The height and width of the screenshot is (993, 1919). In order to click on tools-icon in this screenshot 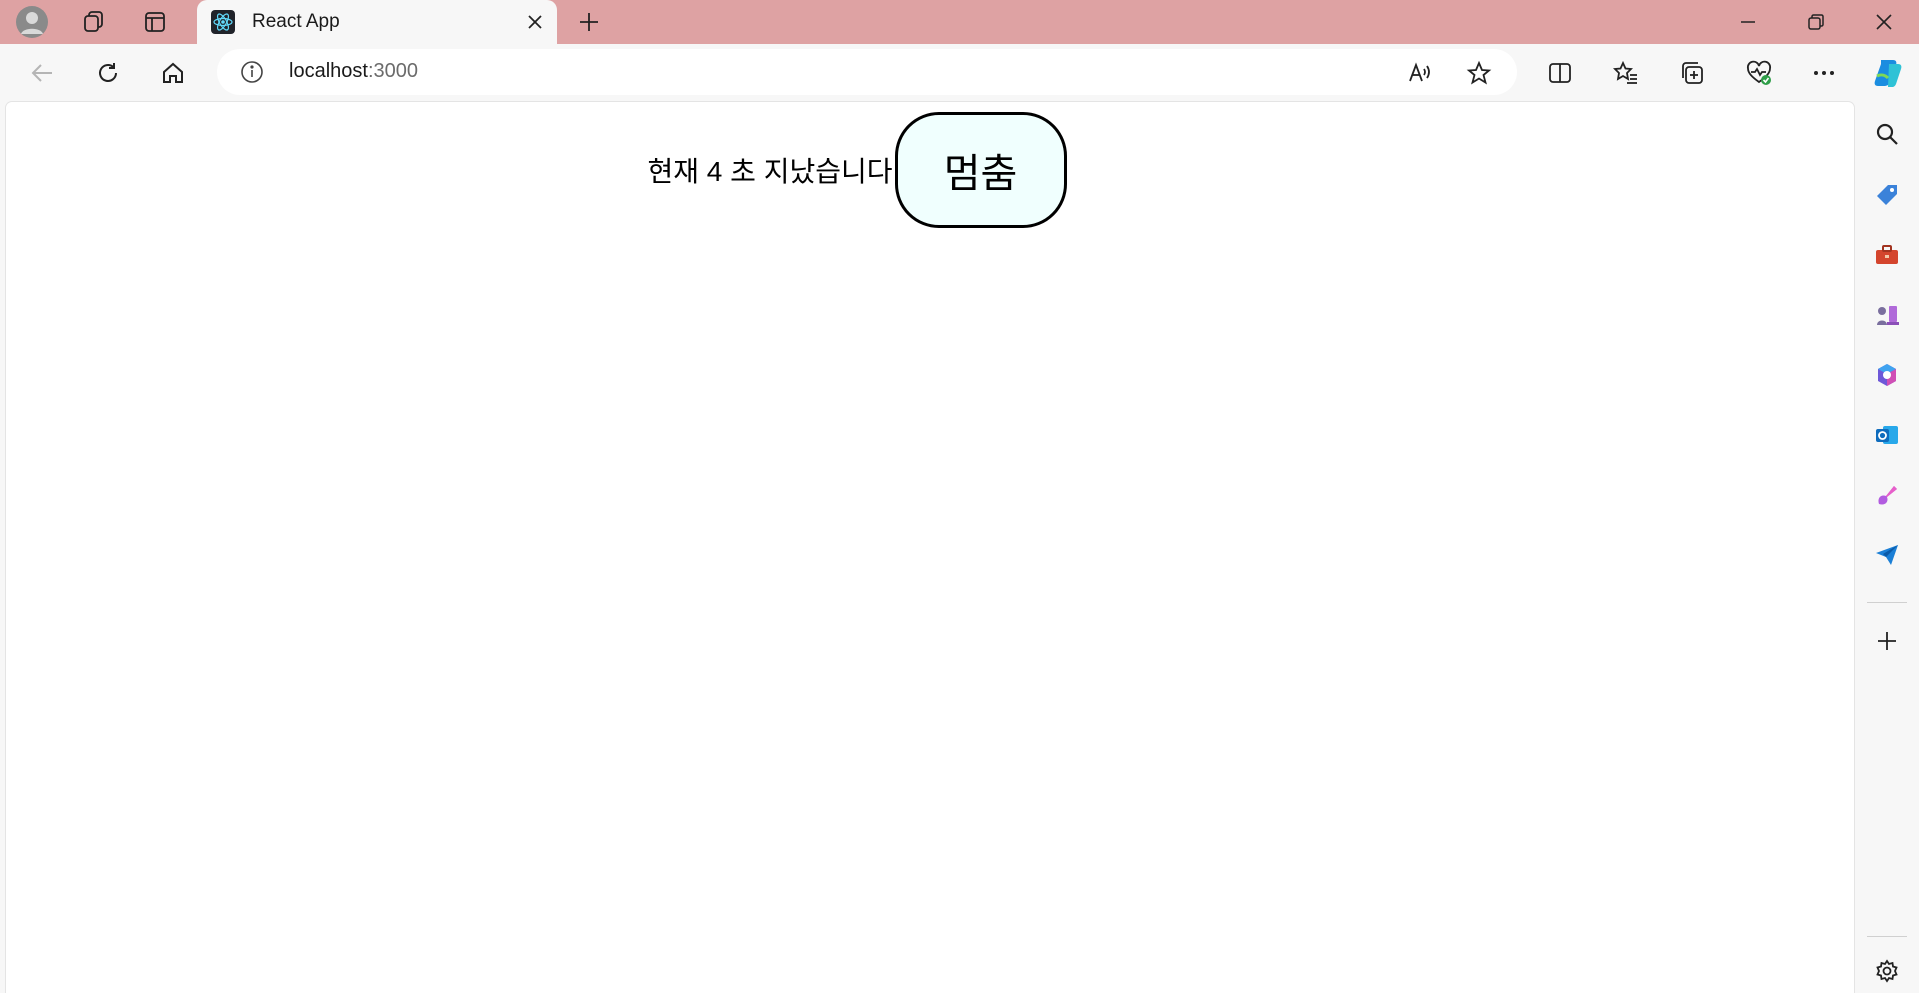, I will do `click(1887, 255)`.